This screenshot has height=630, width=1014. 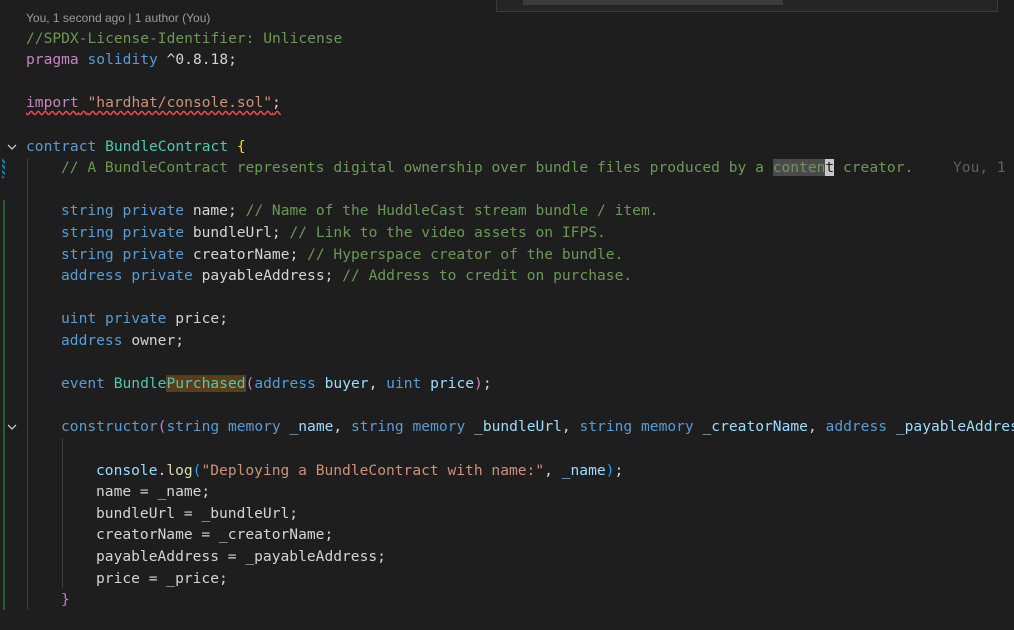 What do you see at coordinates (267, 275) in the screenshot?
I see `identifier: payableAddress;` at bounding box center [267, 275].